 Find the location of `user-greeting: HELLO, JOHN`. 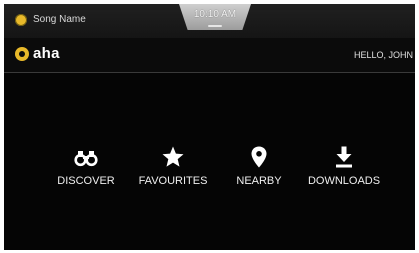

user-greeting: HELLO, JOHN is located at coordinates (383, 55).